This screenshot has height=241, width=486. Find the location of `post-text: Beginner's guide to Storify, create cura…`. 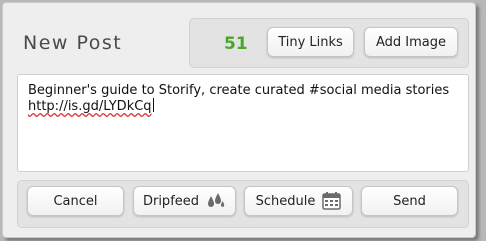

post-text: Beginner's guide to Storify, create cura… is located at coordinates (243, 98).